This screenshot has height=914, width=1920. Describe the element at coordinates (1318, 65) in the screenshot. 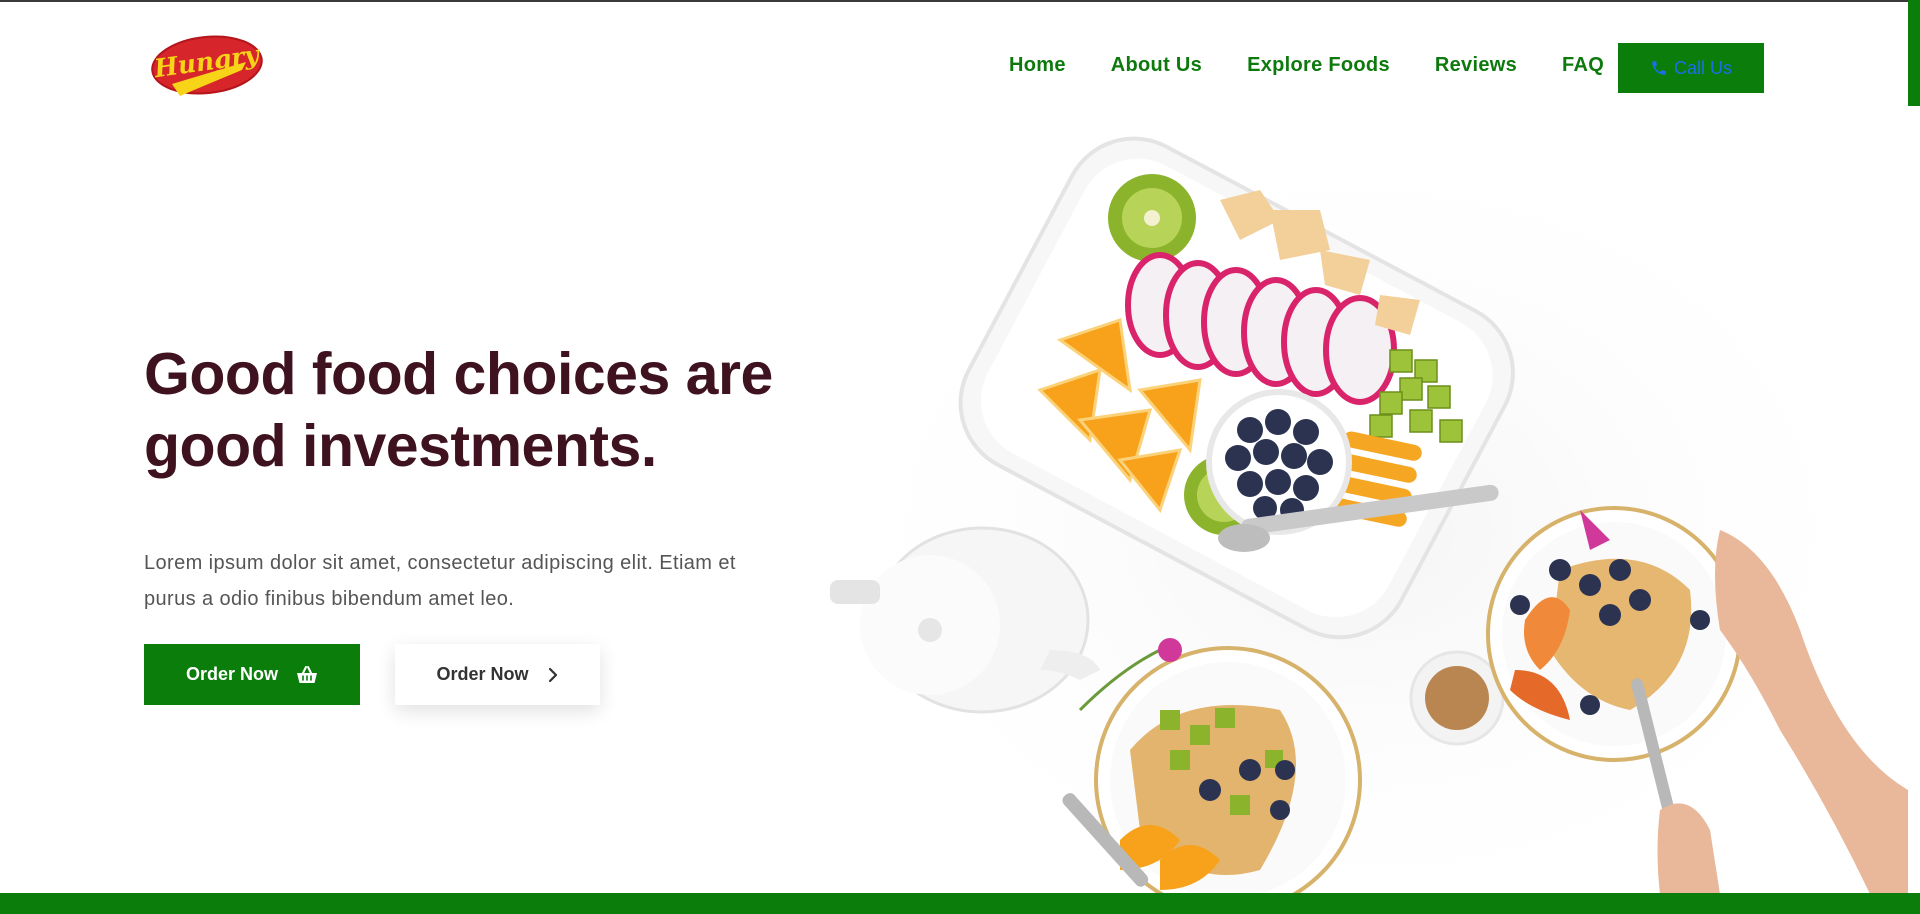

I see `nav-explore-foods: Explore Foods` at that location.